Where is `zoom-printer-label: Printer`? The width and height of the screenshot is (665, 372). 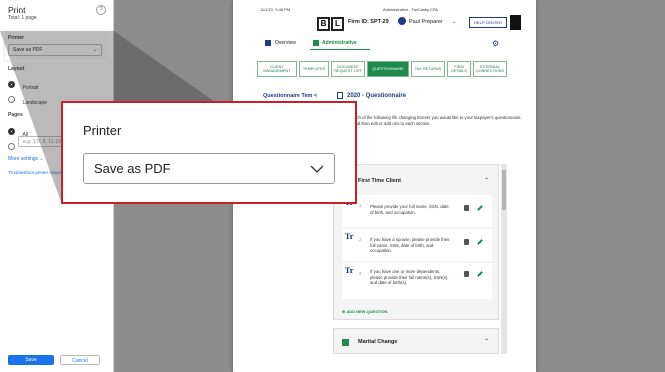 zoom-printer-label: Printer is located at coordinates (102, 130).